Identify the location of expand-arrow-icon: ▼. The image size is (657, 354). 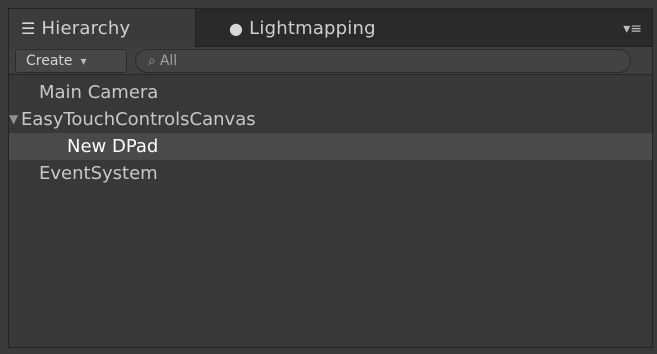
(15, 119).